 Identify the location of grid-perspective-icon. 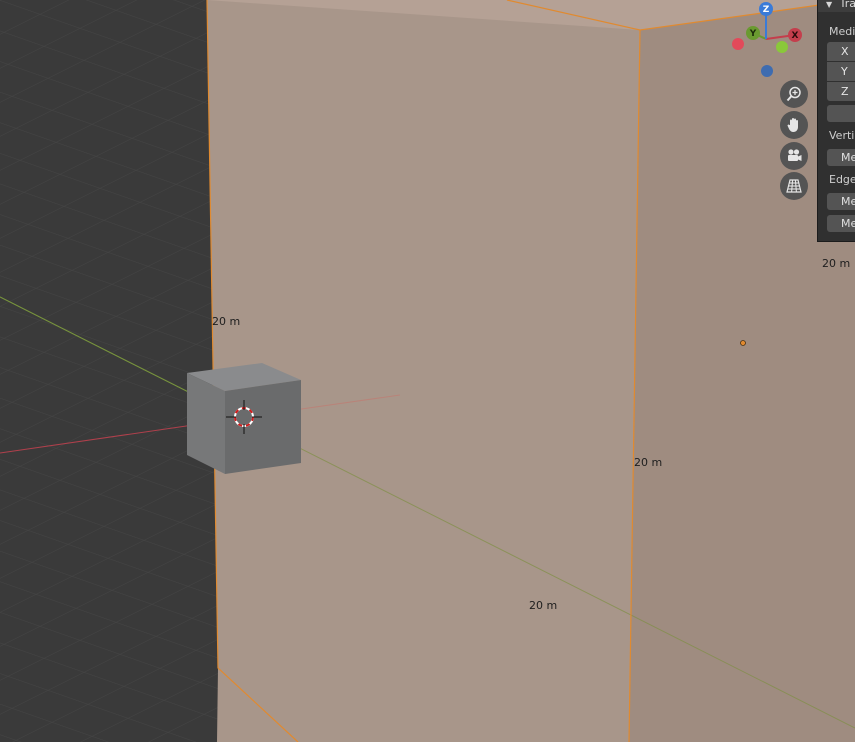
(794, 186).